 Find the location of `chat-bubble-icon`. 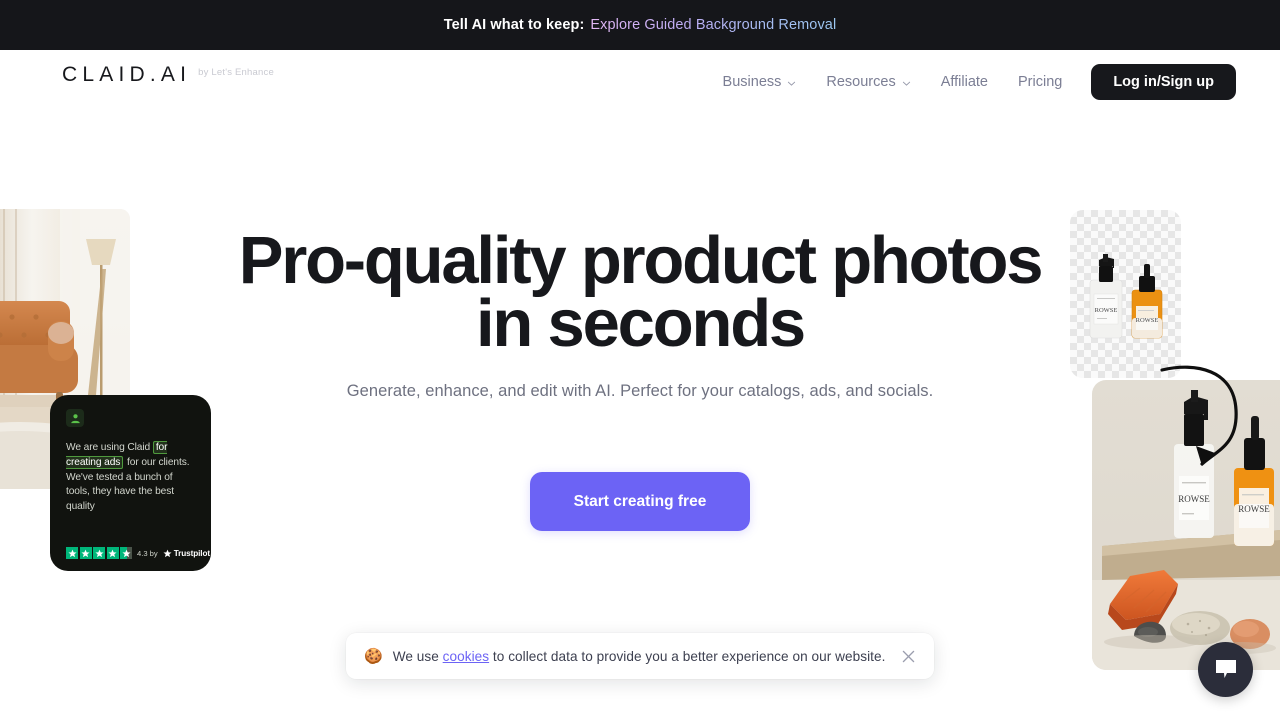

chat-bubble-icon is located at coordinates (1226, 669).